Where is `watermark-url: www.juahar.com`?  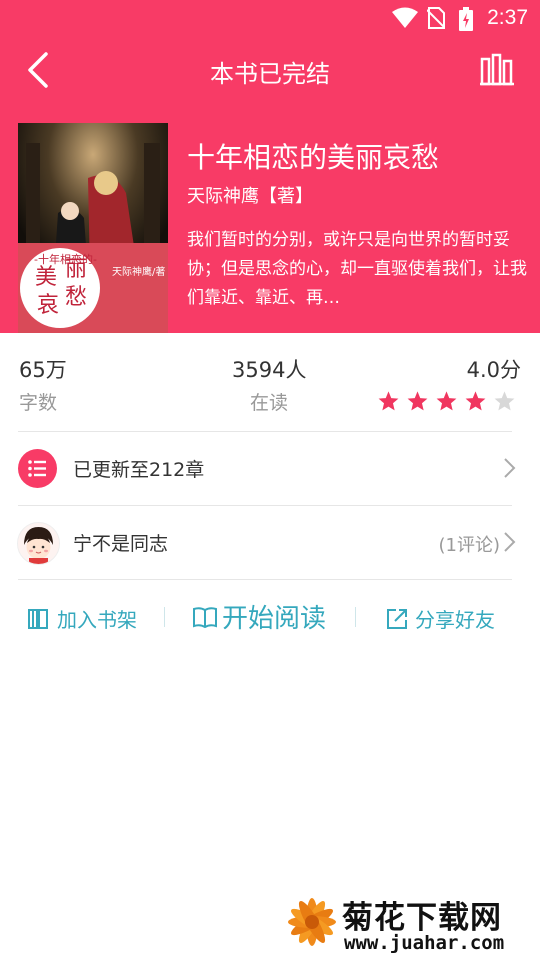
watermark-url: www.juahar.com is located at coordinates (424, 943).